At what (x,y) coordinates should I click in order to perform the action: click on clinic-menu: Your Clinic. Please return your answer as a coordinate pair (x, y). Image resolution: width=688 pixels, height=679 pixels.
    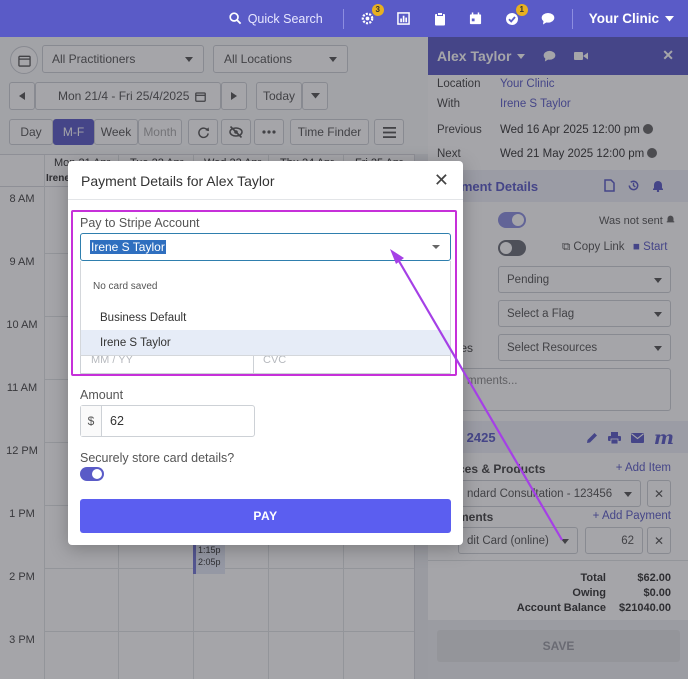
    Looking at the image, I should click on (631, 18).